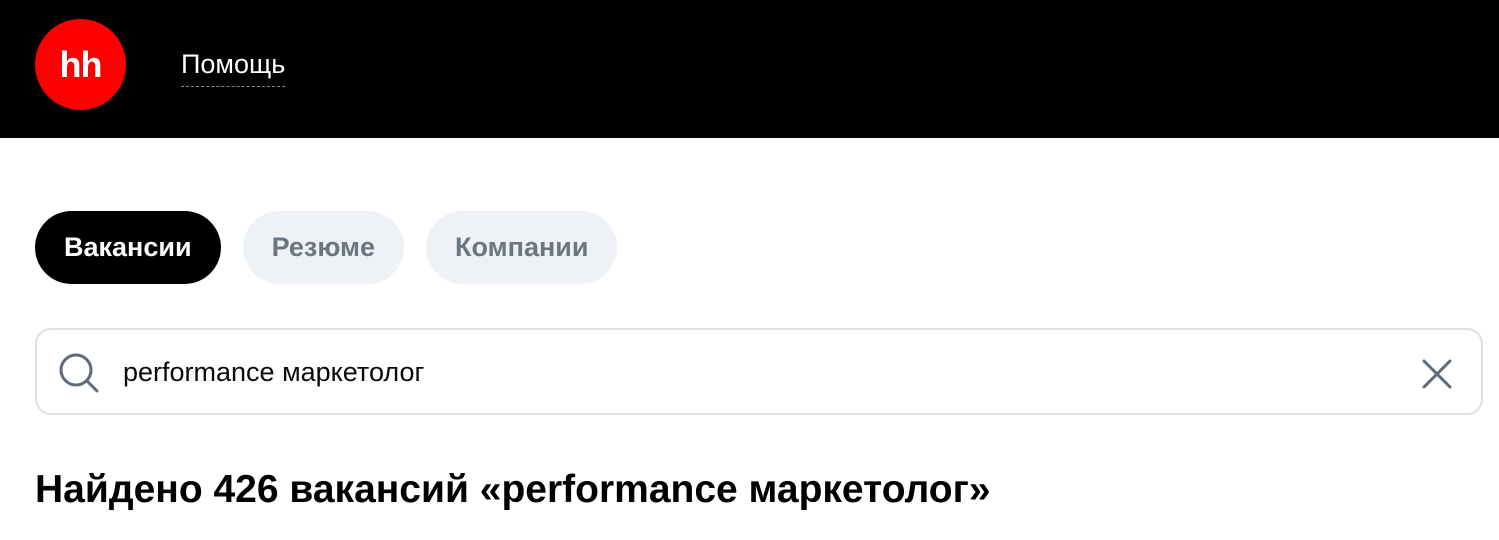 Image resolution: width=1499 pixels, height=540 pixels. What do you see at coordinates (128, 247) in the screenshot?
I see `tab-vacancies: Вакансии` at bounding box center [128, 247].